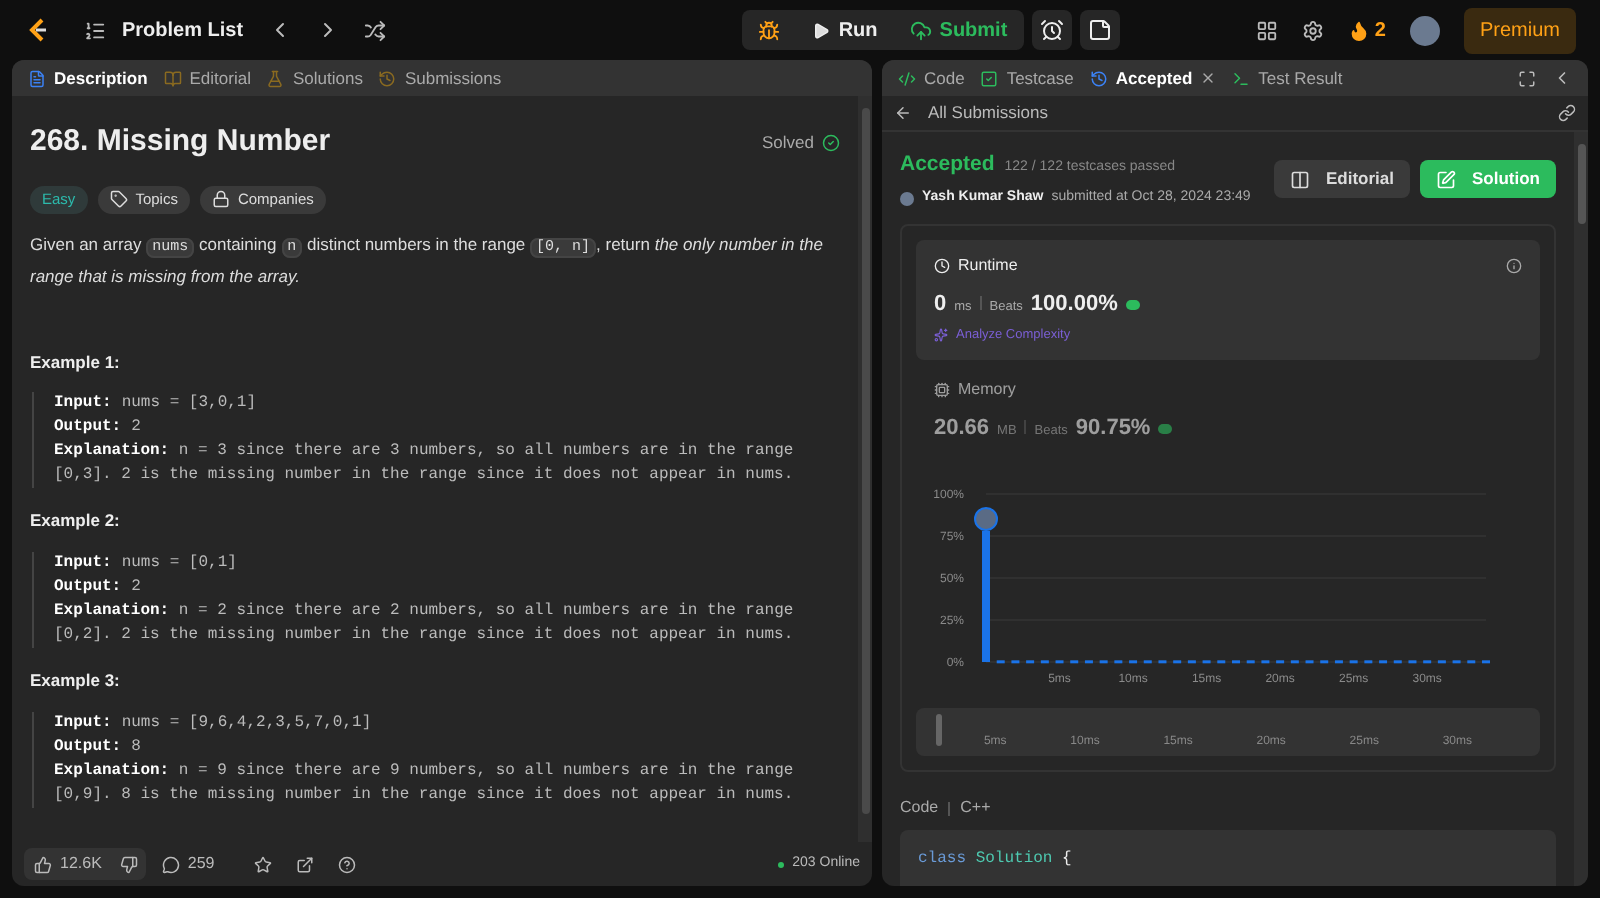  Describe the element at coordinates (931, 78) in the screenshot. I see `panel-tab: Code` at that location.